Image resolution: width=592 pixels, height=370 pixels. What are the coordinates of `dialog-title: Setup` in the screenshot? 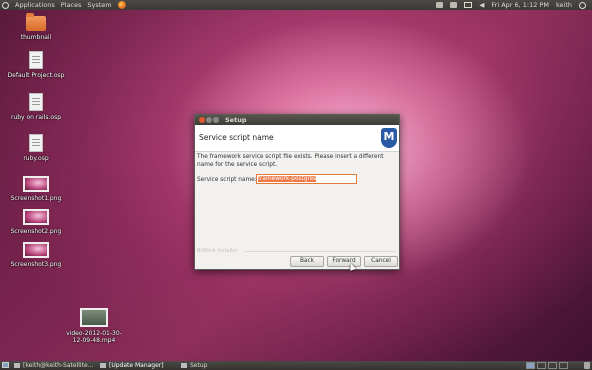 It's located at (236, 120).